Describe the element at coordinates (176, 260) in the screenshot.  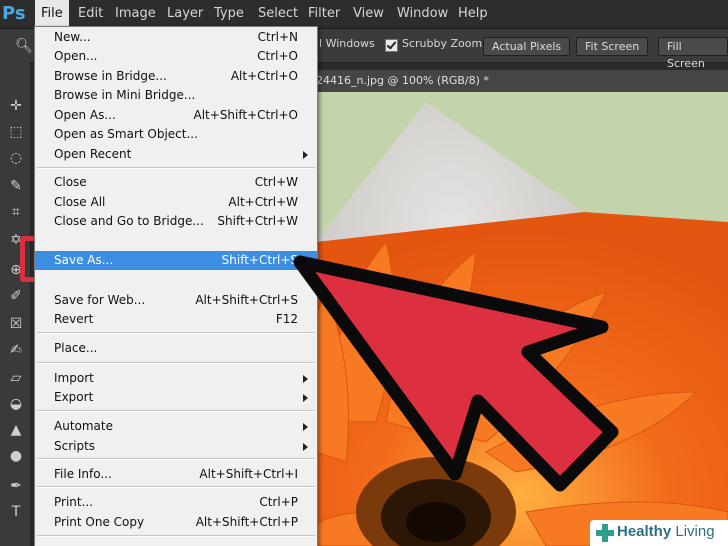
I see `menu-item-save-as: Save As... Shift+Ctrl+S` at that location.